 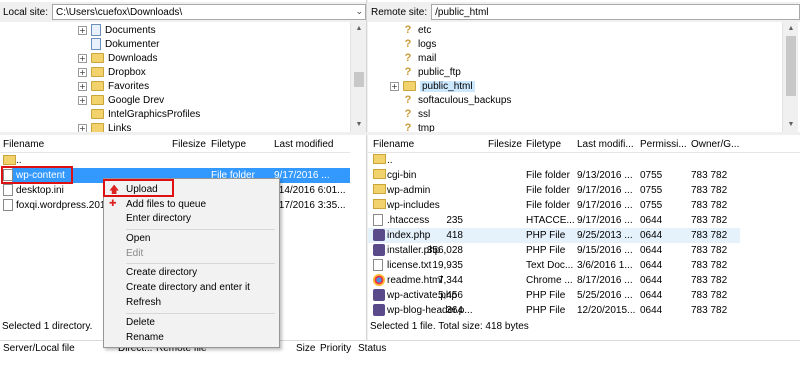 I want to click on menu-item-label: Create directory, so click(x=162, y=272).